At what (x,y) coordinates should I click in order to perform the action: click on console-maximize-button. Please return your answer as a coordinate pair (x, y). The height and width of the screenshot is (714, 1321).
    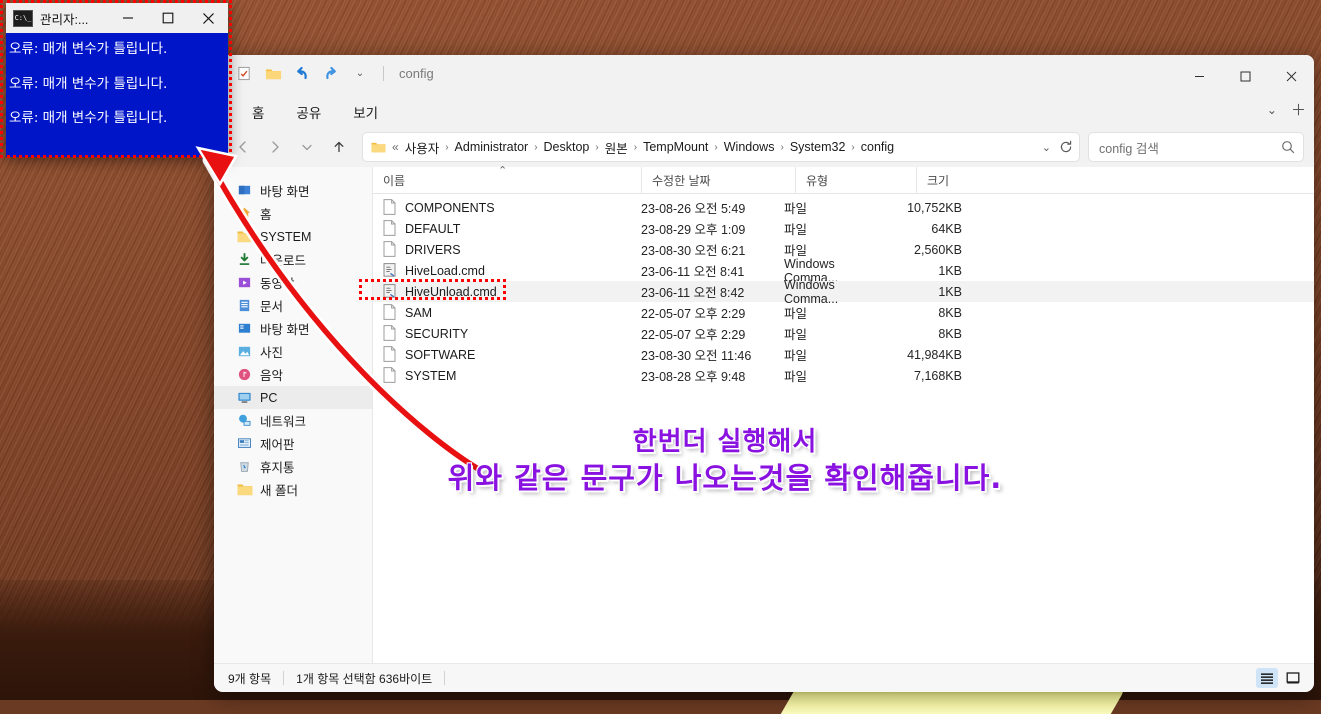
    Looking at the image, I should click on (168, 18).